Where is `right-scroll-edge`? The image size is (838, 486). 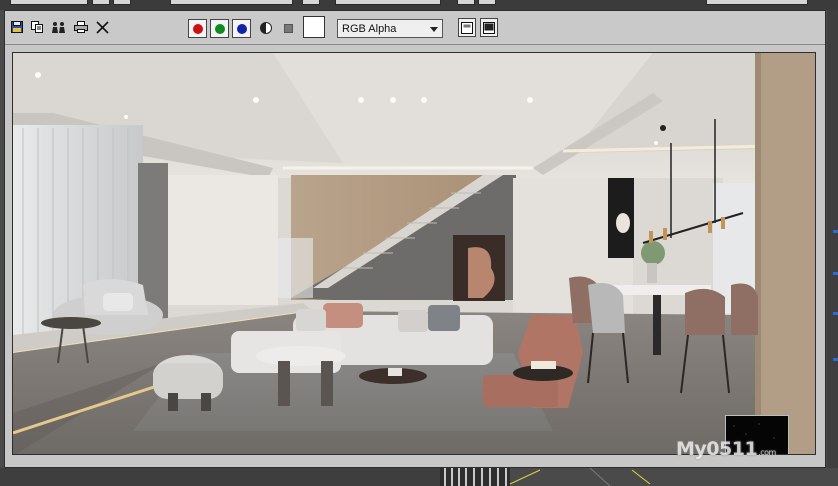 right-scroll-edge is located at coordinates (832, 239).